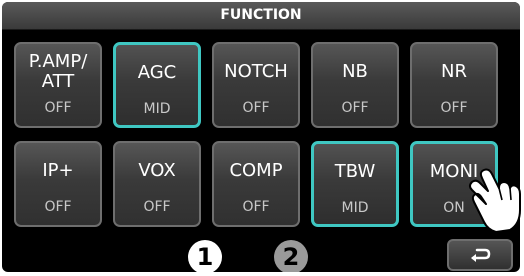 The width and height of the screenshot is (524, 276). Describe the element at coordinates (291, 256) in the screenshot. I see `page-indicator-2: 2` at that location.